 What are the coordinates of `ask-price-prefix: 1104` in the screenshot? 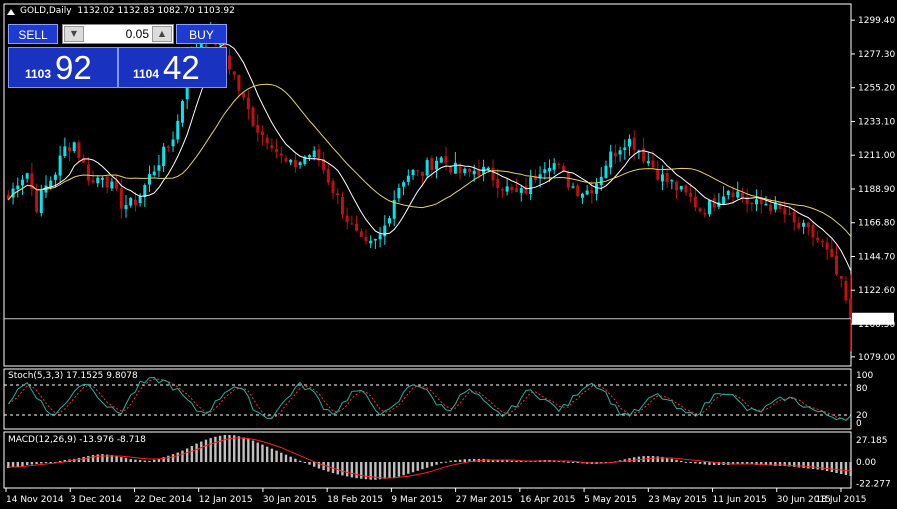 It's located at (146, 74).